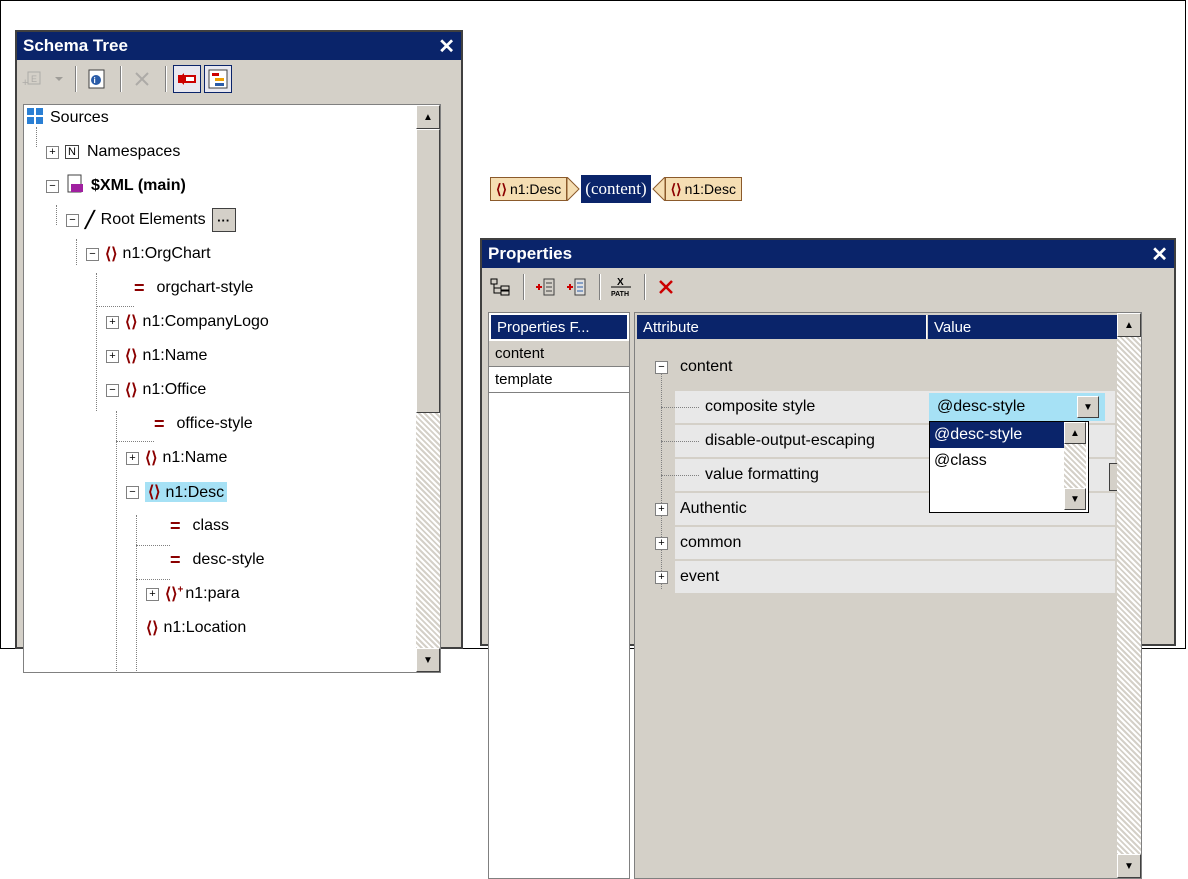 This screenshot has width=1188, height=879. I want to click on category-item-label: content, so click(520, 353).